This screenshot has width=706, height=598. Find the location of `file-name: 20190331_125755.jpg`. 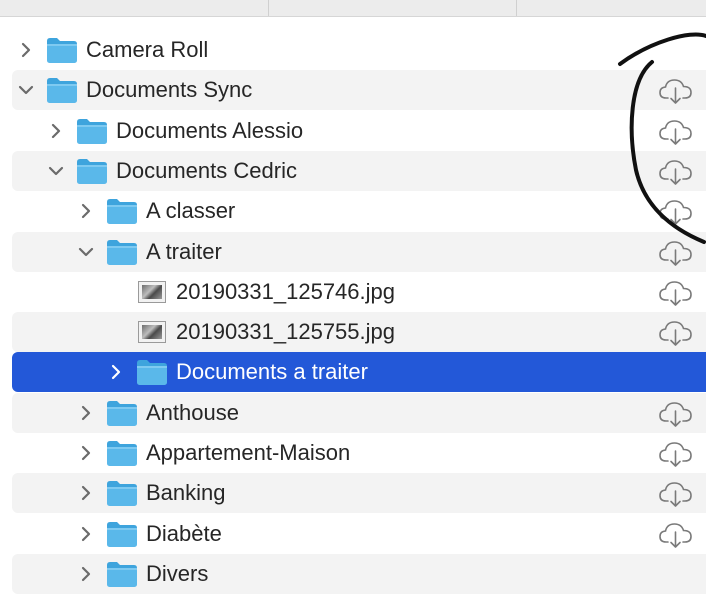

file-name: 20190331_125755.jpg is located at coordinates (286, 332).